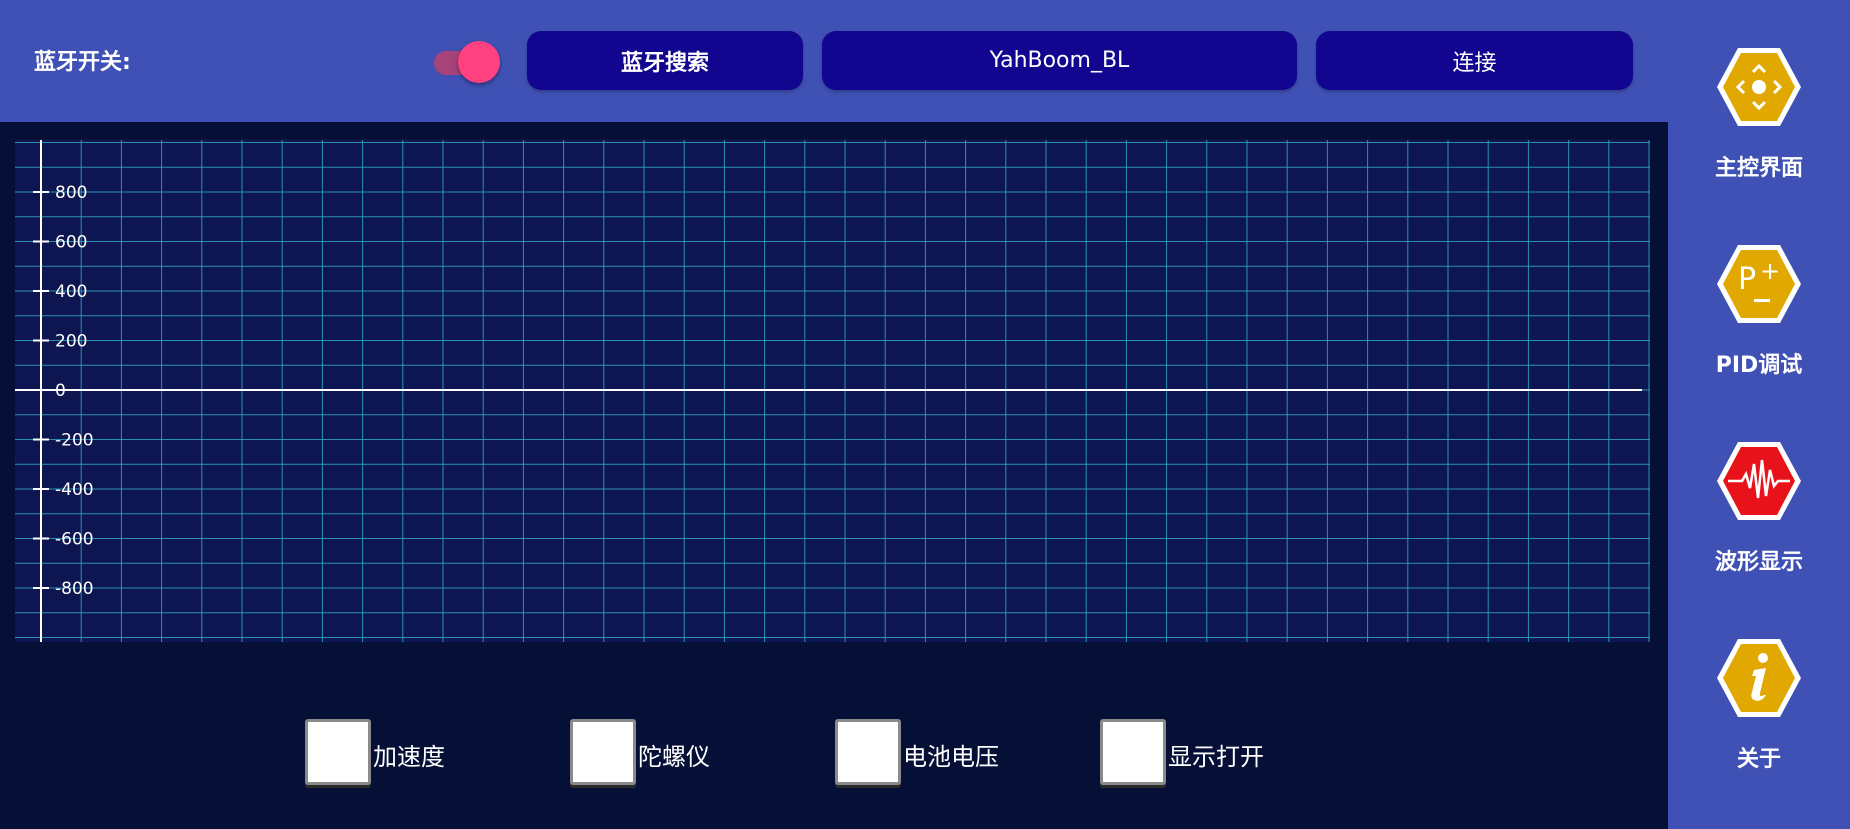 Image resolution: width=1850 pixels, height=829 pixels. Describe the element at coordinates (74, 490) in the screenshot. I see `y-tick-label: -400` at that location.